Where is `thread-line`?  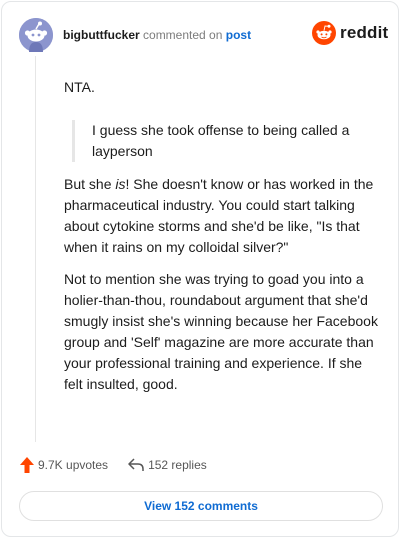 thread-line is located at coordinates (35, 249).